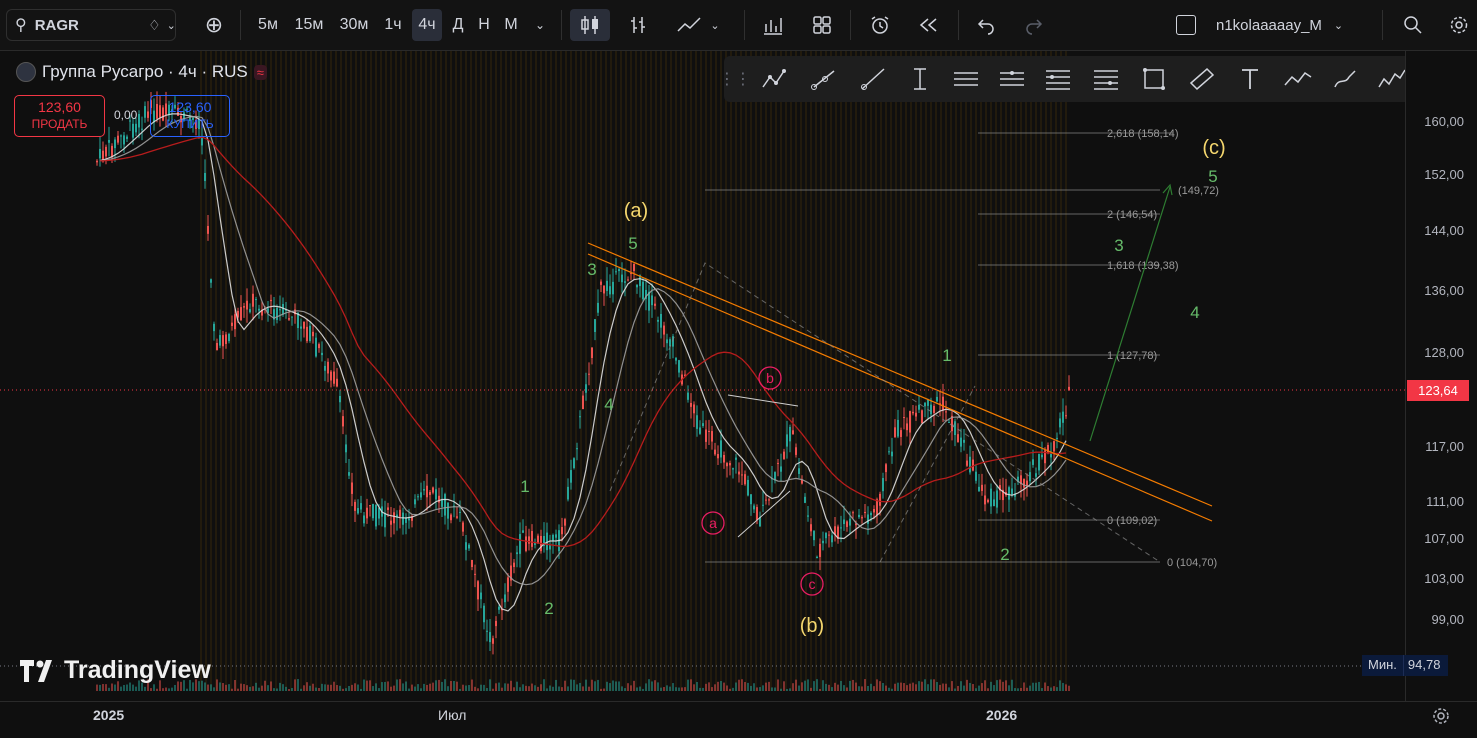  What do you see at coordinates (190, 116) in the screenshot?
I see `buy-button: 123,60 КУПИТЬ` at bounding box center [190, 116].